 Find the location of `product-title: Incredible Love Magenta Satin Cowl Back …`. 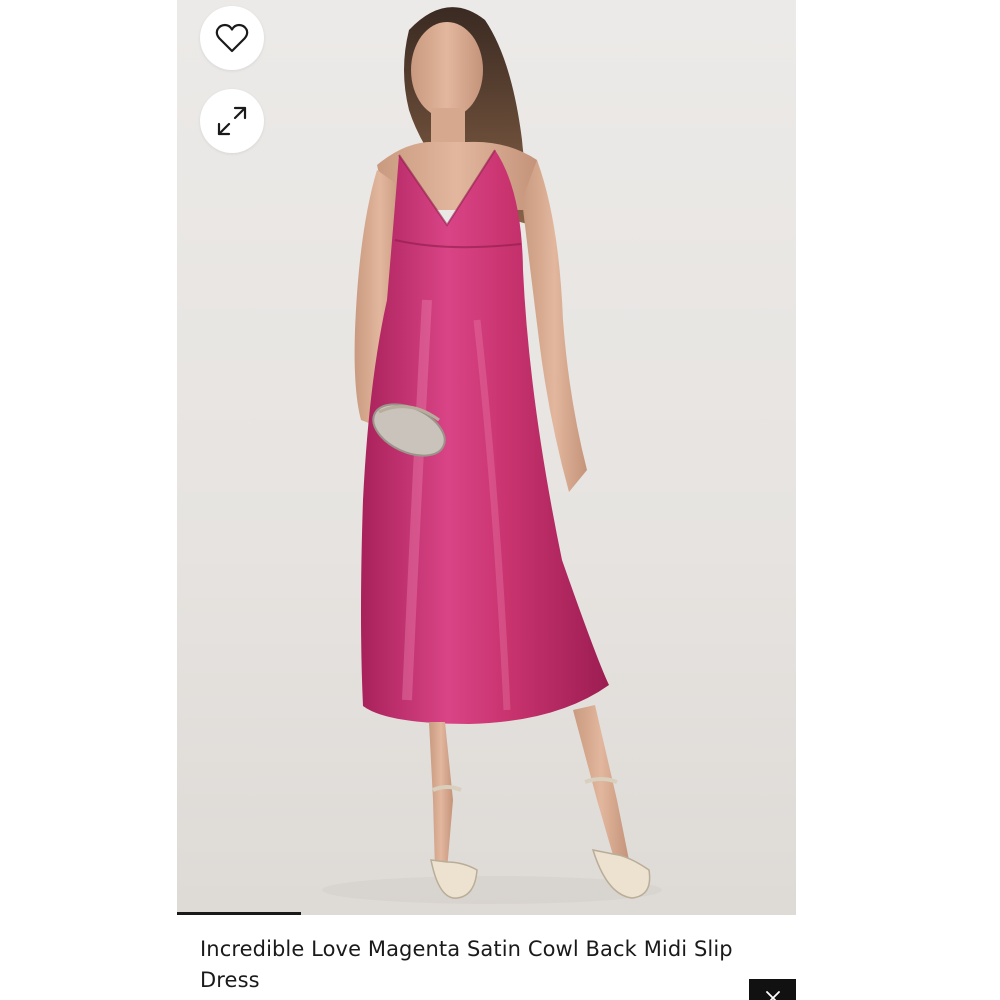

product-title: Incredible Love Magenta Satin Cowl Back … is located at coordinates (466, 964).